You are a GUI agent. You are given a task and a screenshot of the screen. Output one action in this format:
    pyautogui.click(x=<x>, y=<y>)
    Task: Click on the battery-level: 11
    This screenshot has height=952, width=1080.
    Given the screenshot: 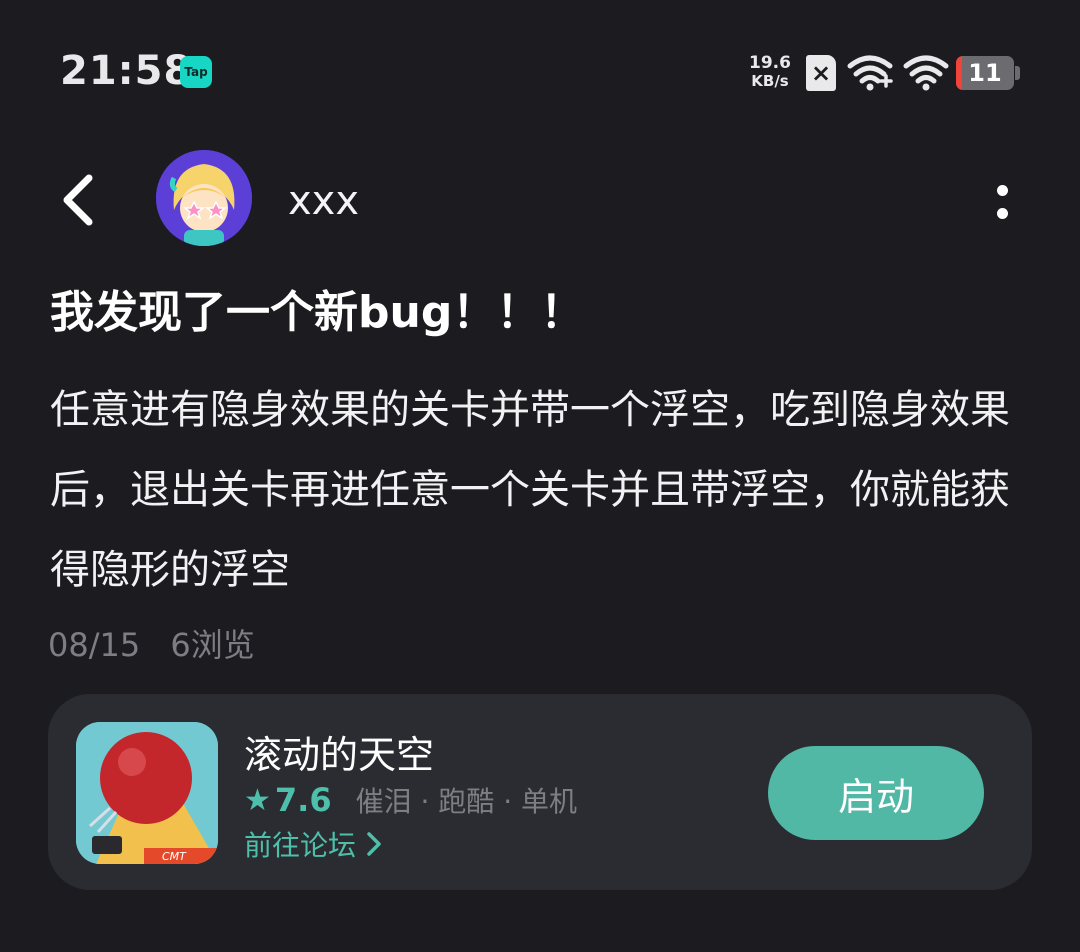 What is the action you would take?
    pyautogui.click(x=985, y=73)
    